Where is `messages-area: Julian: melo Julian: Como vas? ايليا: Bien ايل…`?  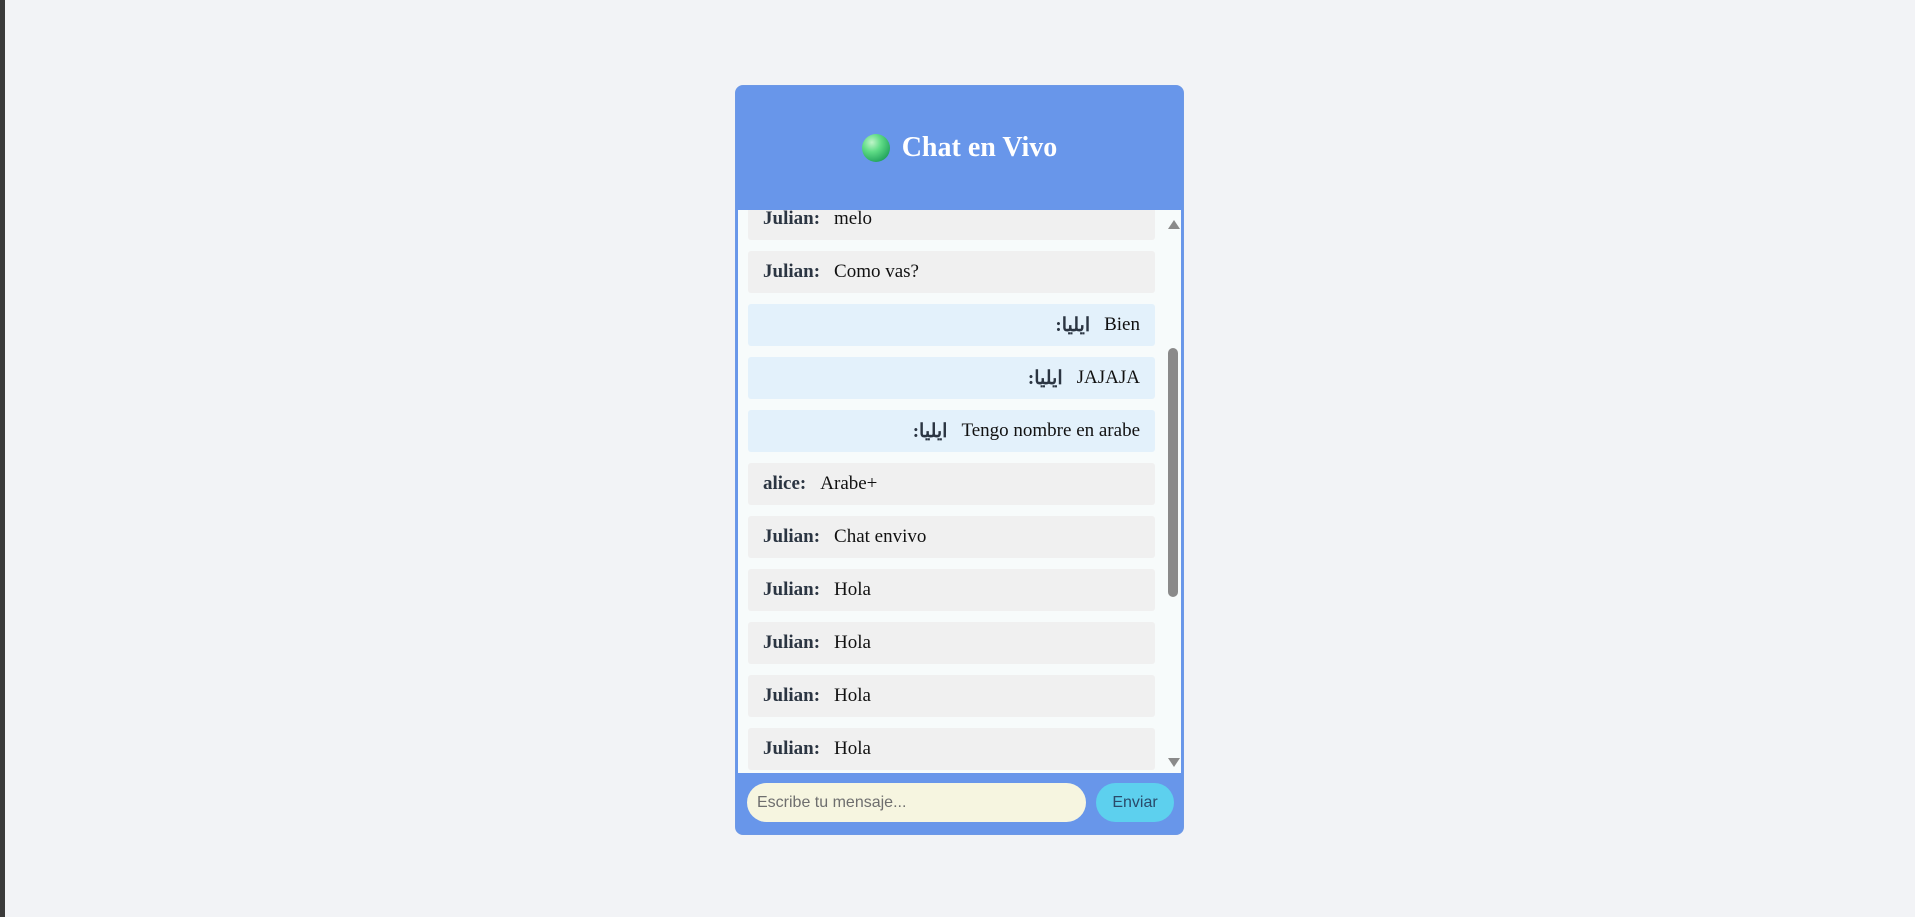 messages-area: Julian: melo Julian: Como vas? ايليا: Bien ايل… is located at coordinates (959, 491).